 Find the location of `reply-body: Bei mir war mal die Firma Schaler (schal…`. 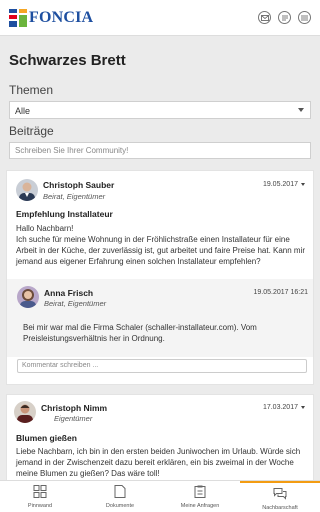

reply-body: Bei mir war mal die Firma Schaler (schal… is located at coordinates (140, 333).